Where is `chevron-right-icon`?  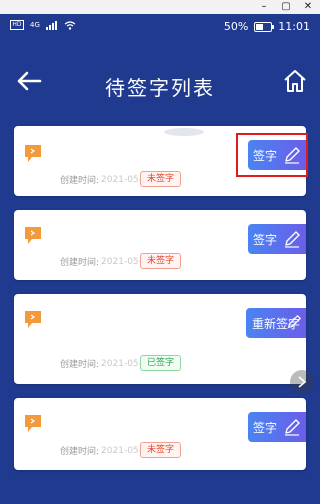 chevron-right-icon is located at coordinates (302, 382).